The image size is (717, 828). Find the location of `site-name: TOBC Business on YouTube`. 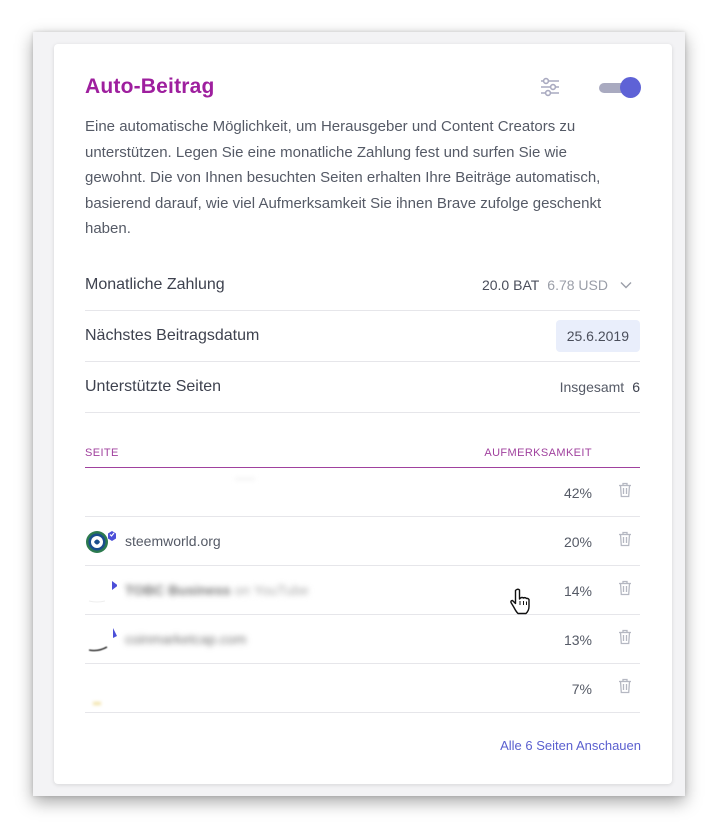

site-name: TOBC Business on YouTube is located at coordinates (217, 590).